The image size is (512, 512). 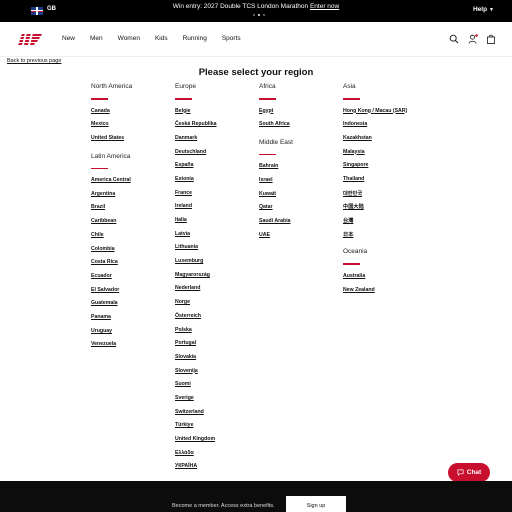 I want to click on nav-item-sports: Sports, so click(x=231, y=38).